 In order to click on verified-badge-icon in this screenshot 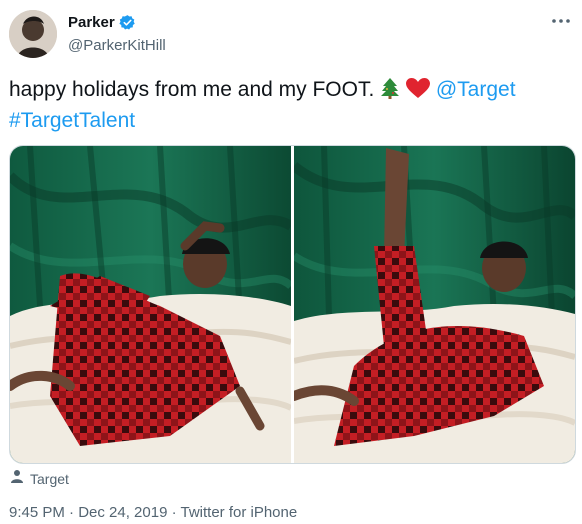, I will do `click(127, 22)`.